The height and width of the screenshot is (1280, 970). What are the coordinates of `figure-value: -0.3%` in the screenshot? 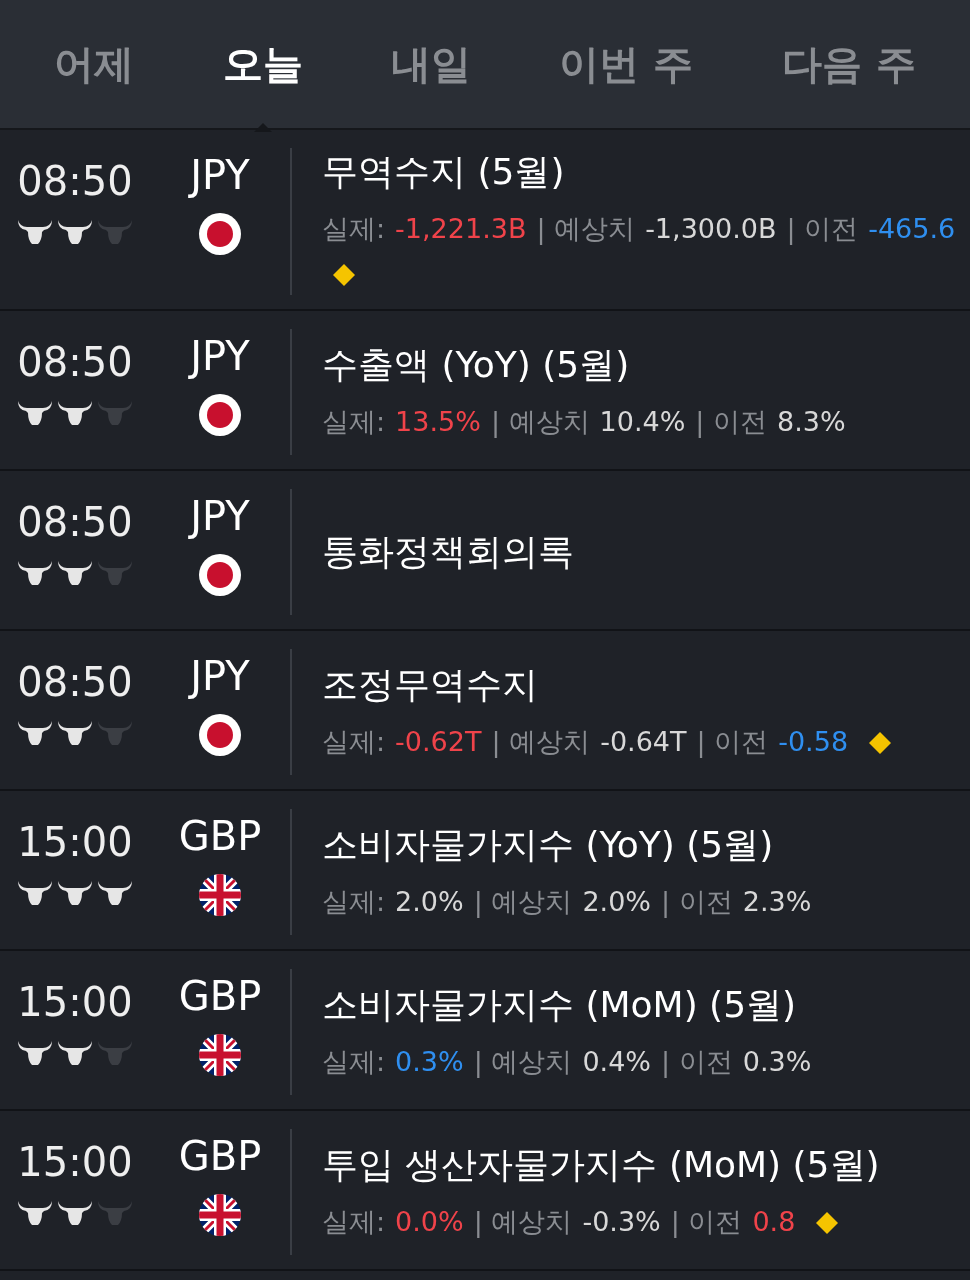 It's located at (621, 1221).